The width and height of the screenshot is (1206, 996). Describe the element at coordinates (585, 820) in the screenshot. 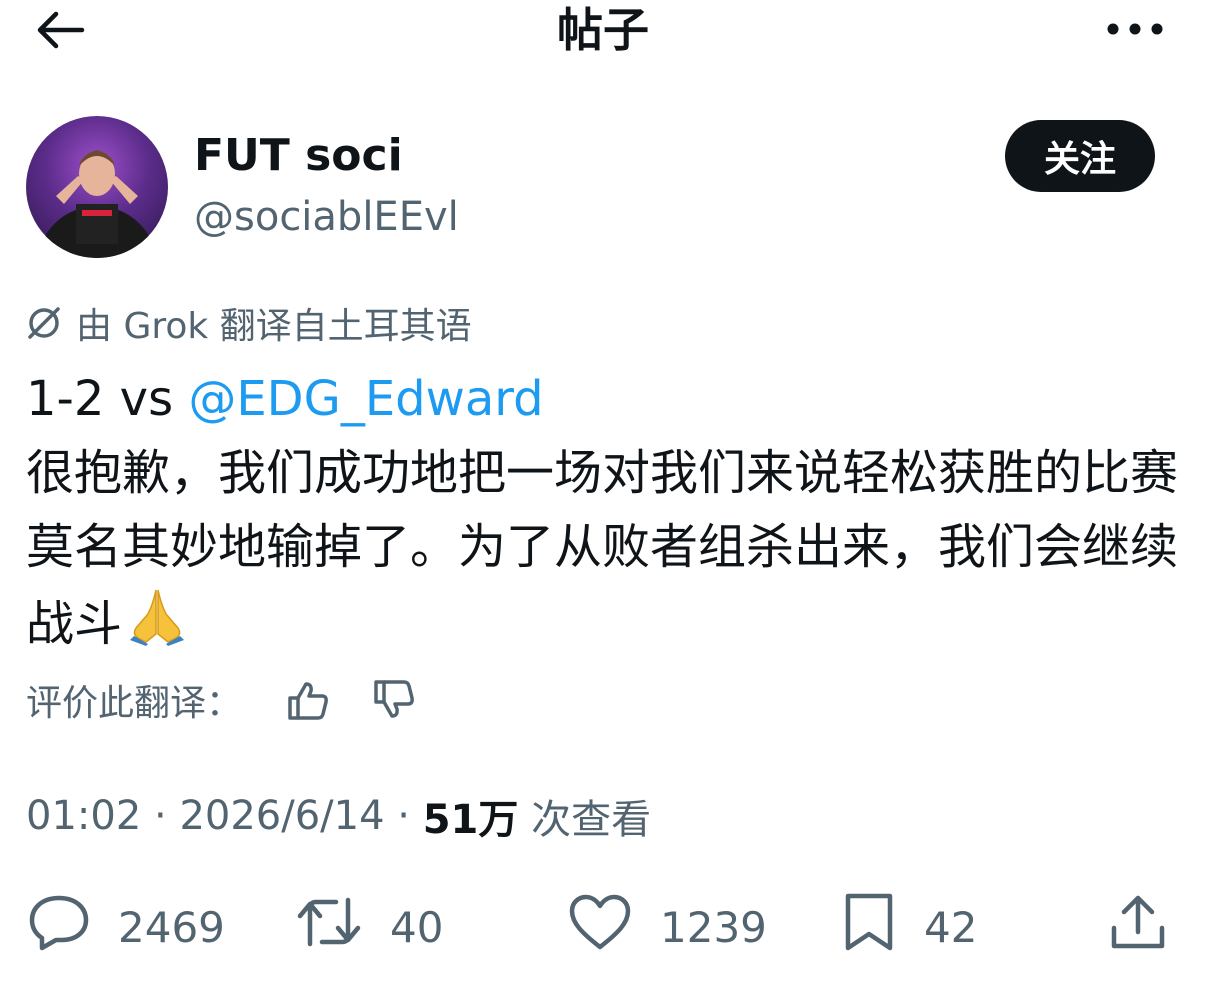

I see `views-label: 次查看` at that location.